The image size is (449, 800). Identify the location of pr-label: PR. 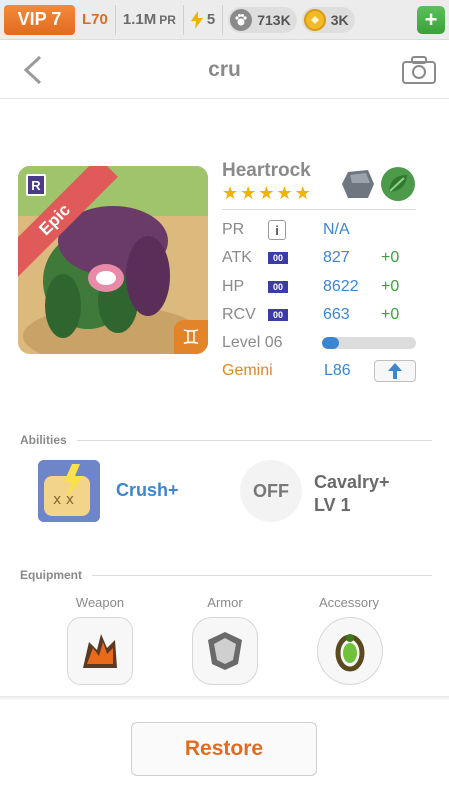
(233, 229).